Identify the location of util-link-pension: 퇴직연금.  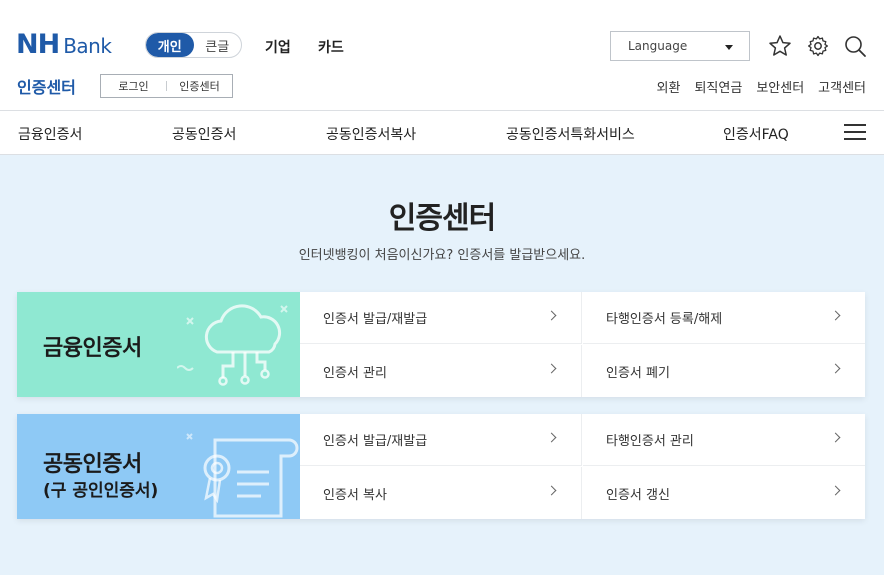
(718, 86).